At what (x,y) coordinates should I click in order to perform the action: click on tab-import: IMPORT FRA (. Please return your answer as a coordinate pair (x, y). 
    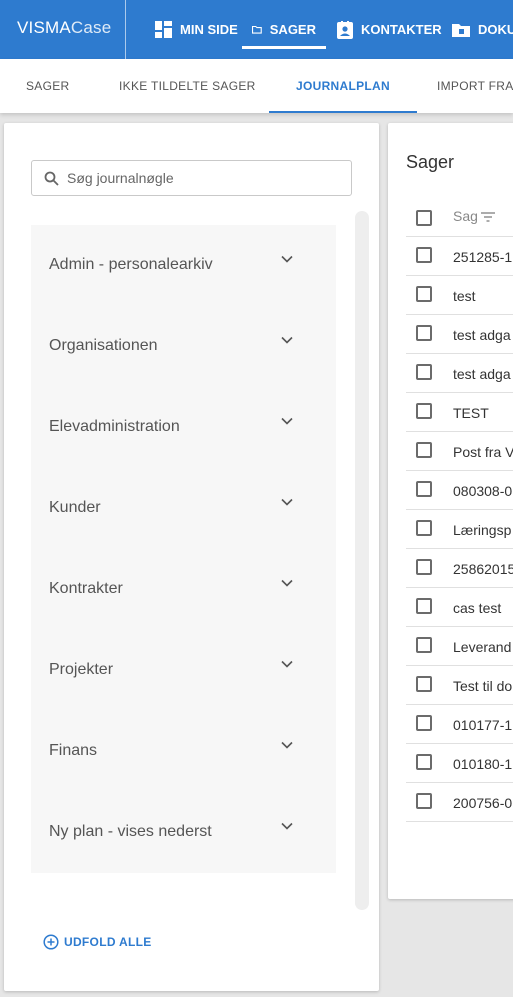
    Looking at the image, I should click on (475, 86).